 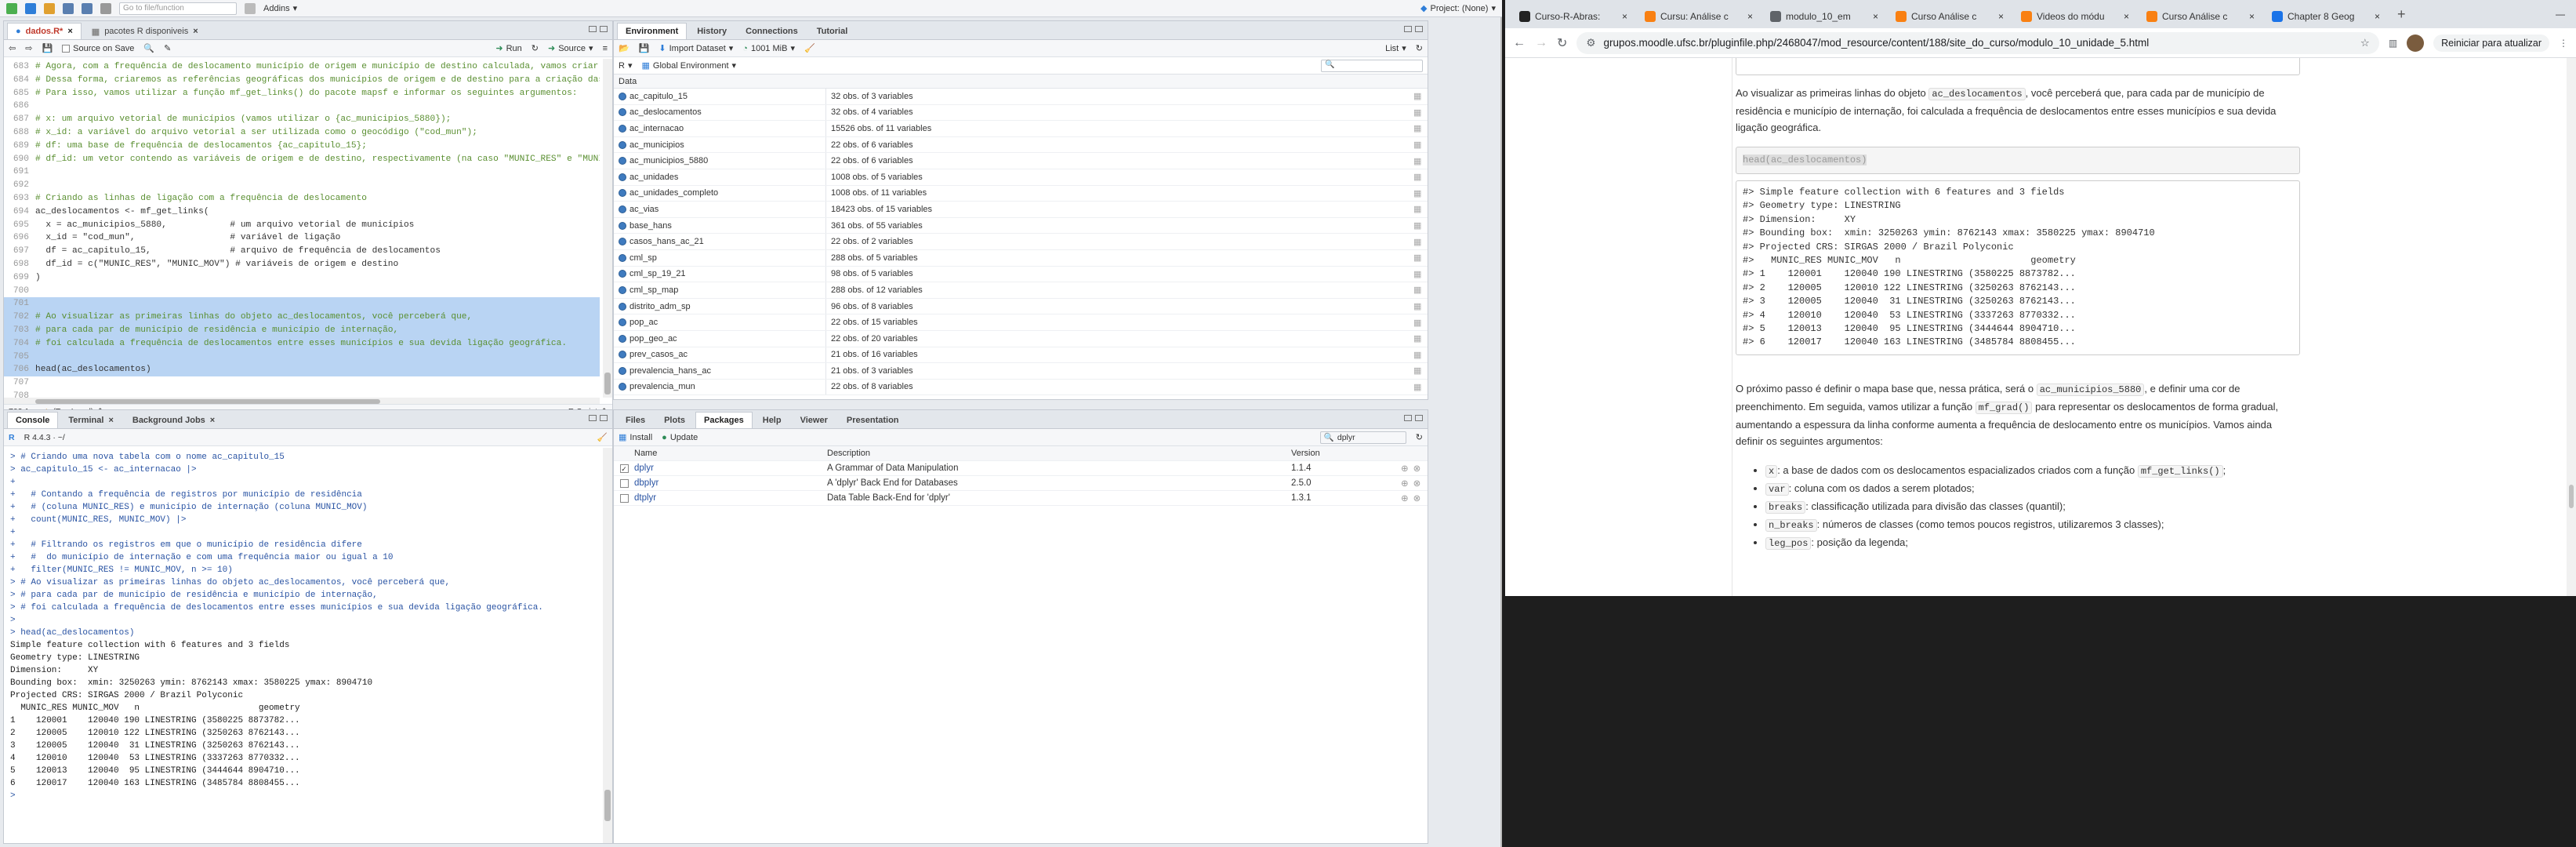 What do you see at coordinates (302, 212) in the screenshot?
I see `code-line: 694 ac_deslocamentos <- mf_get_links(` at bounding box center [302, 212].